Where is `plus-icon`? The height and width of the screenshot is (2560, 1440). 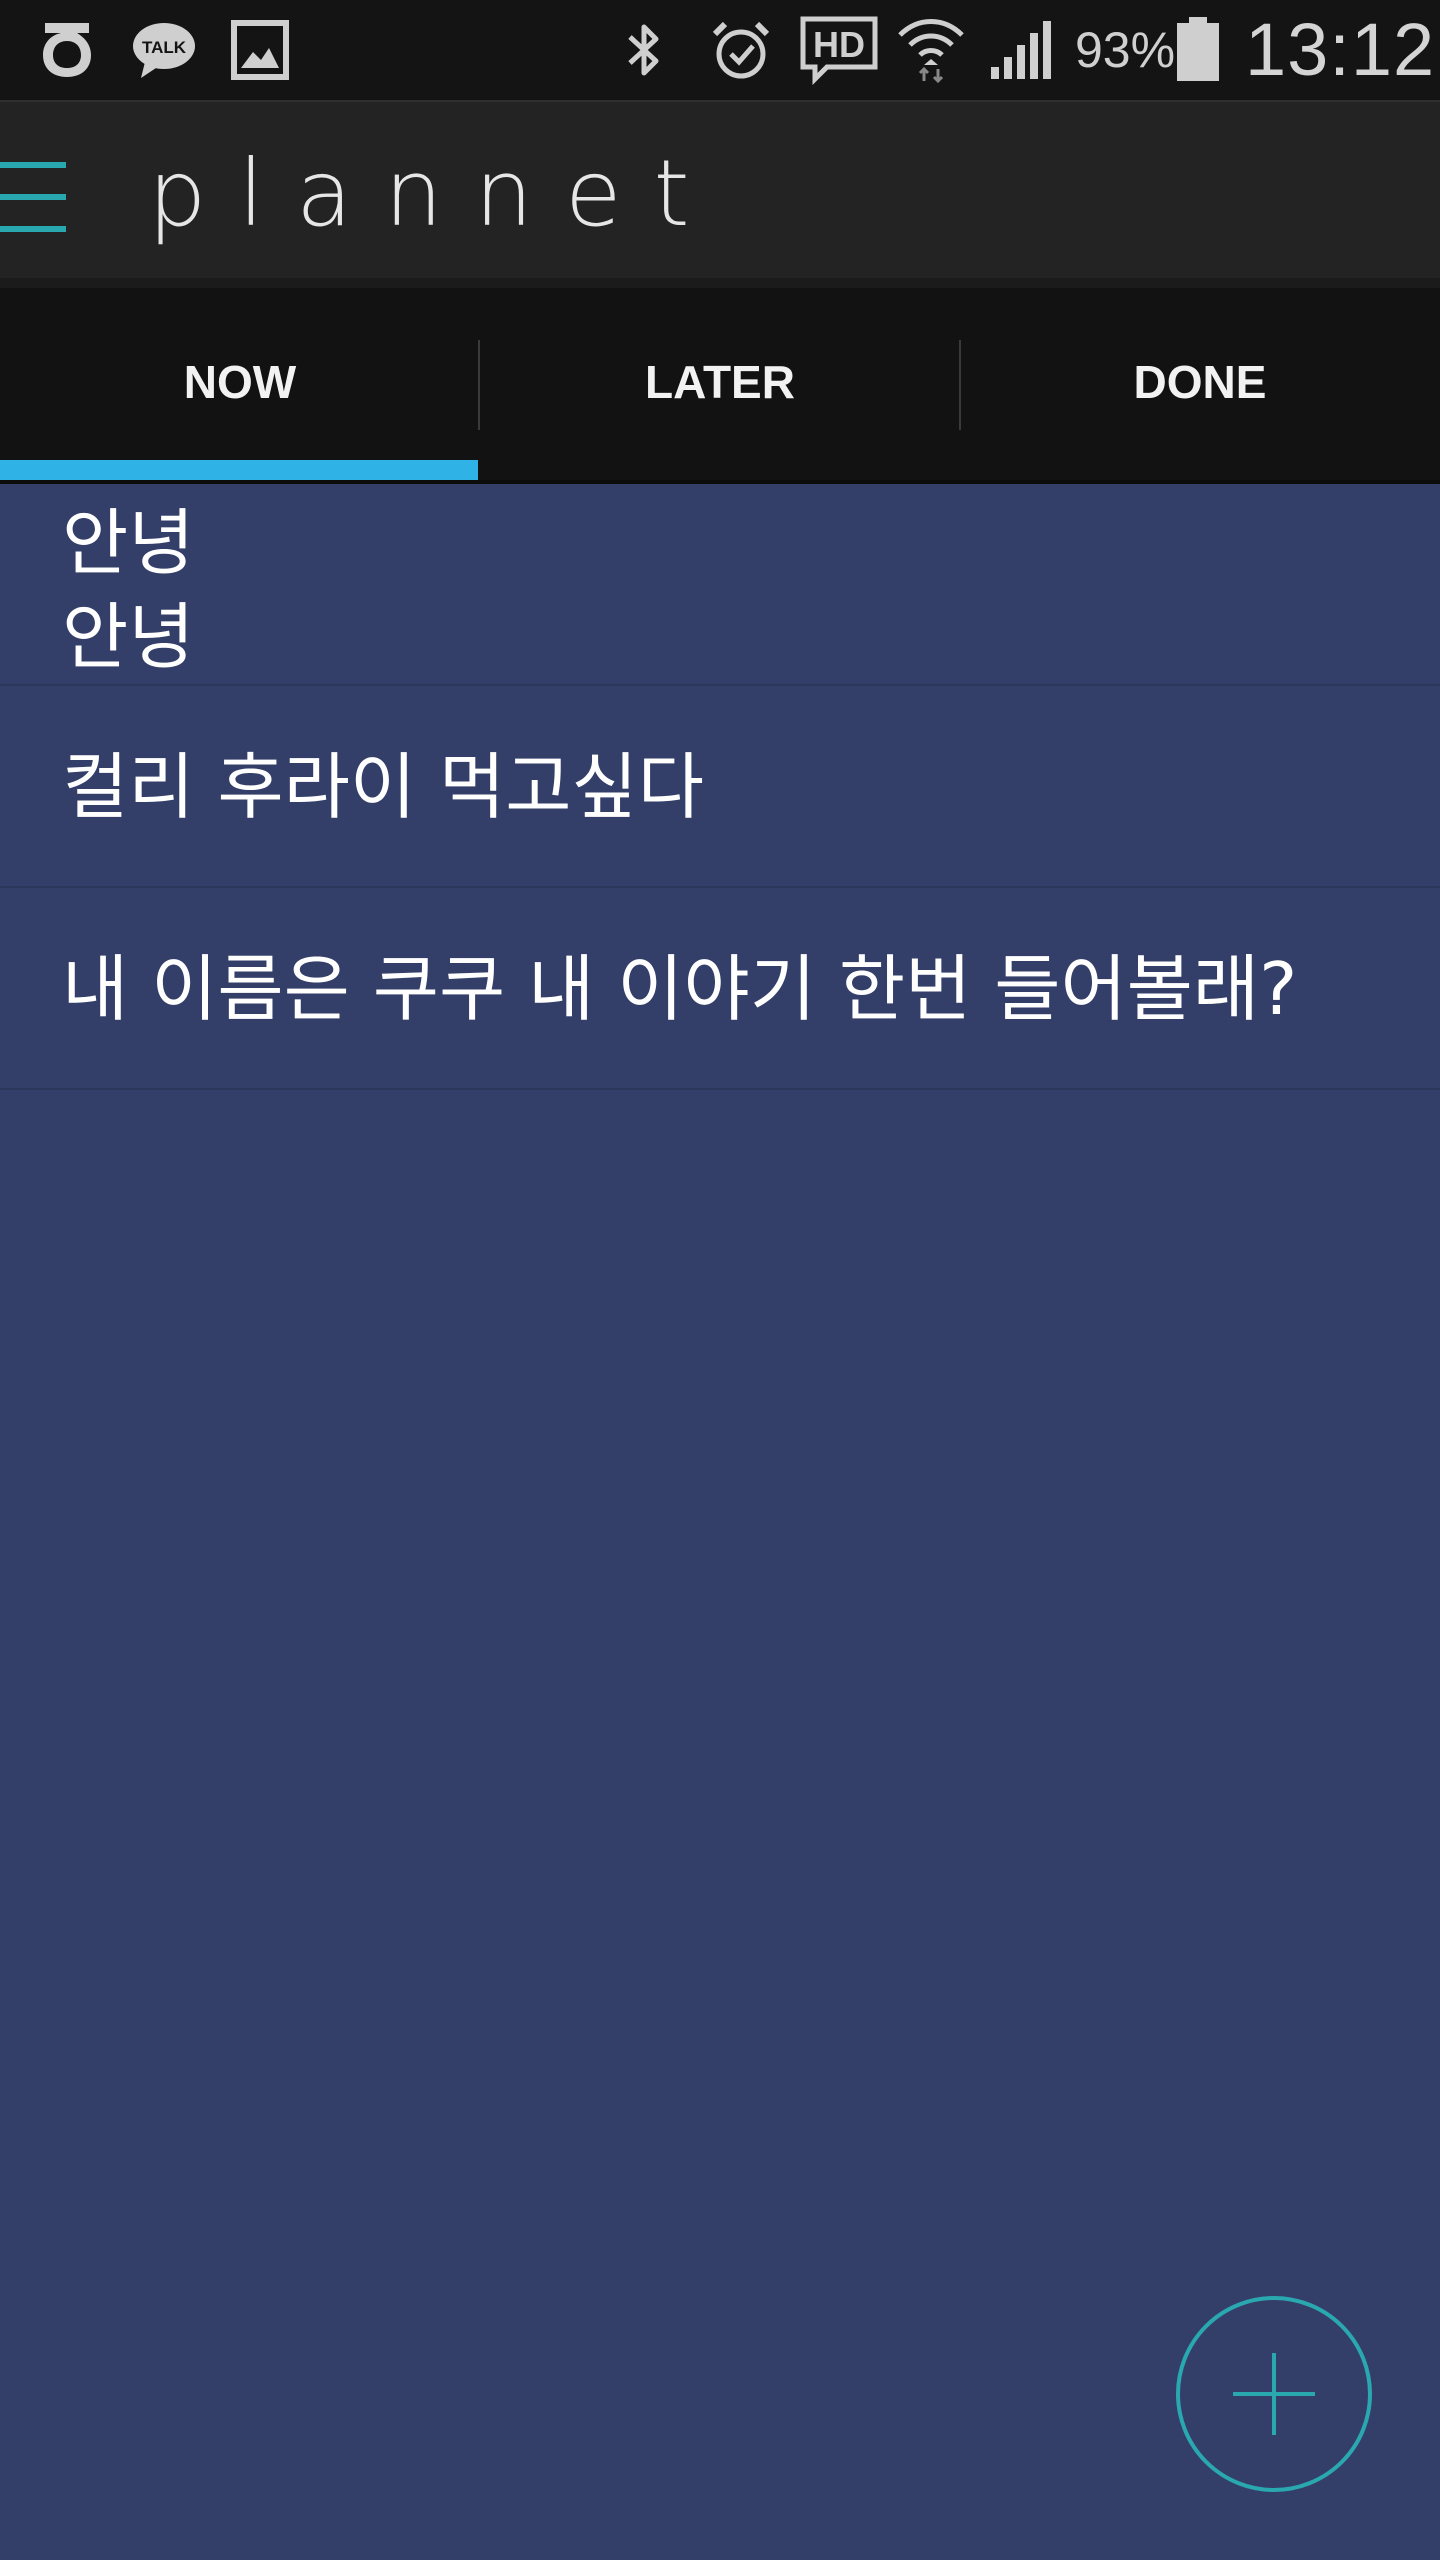
plus-icon is located at coordinates (1274, 2394).